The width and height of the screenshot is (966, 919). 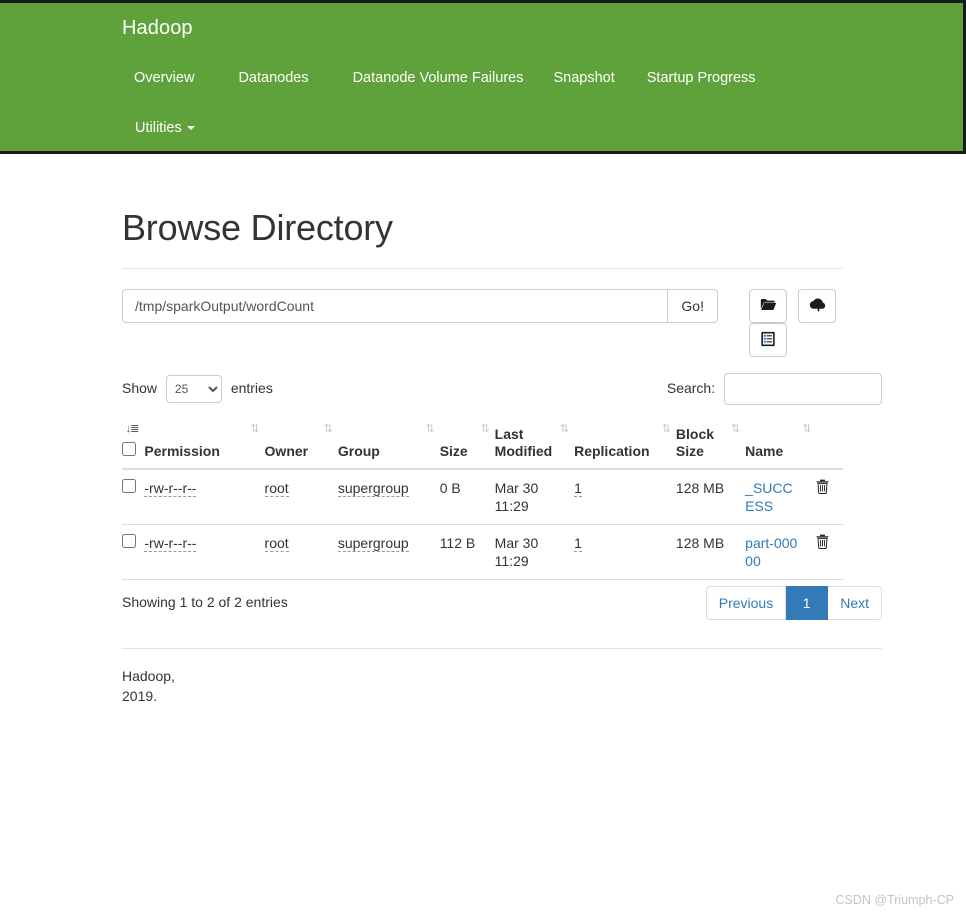 What do you see at coordinates (482, 268) in the screenshot?
I see `title-divider` at bounding box center [482, 268].